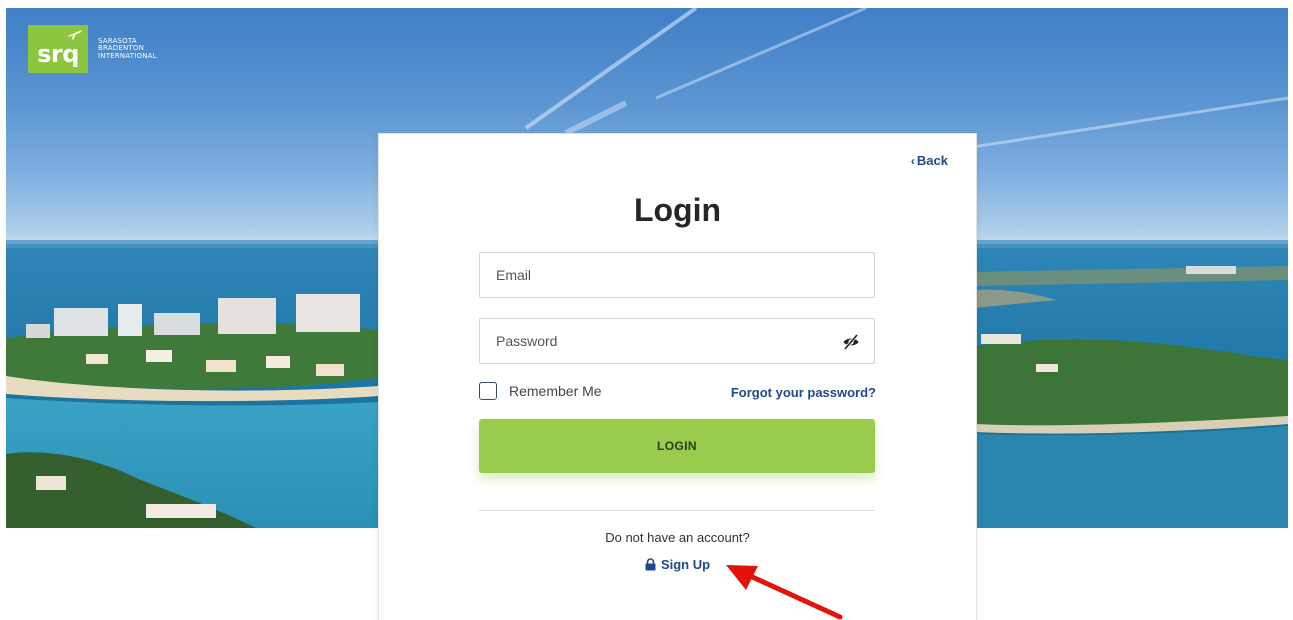  I want to click on eye-slash-icon, so click(851, 342).